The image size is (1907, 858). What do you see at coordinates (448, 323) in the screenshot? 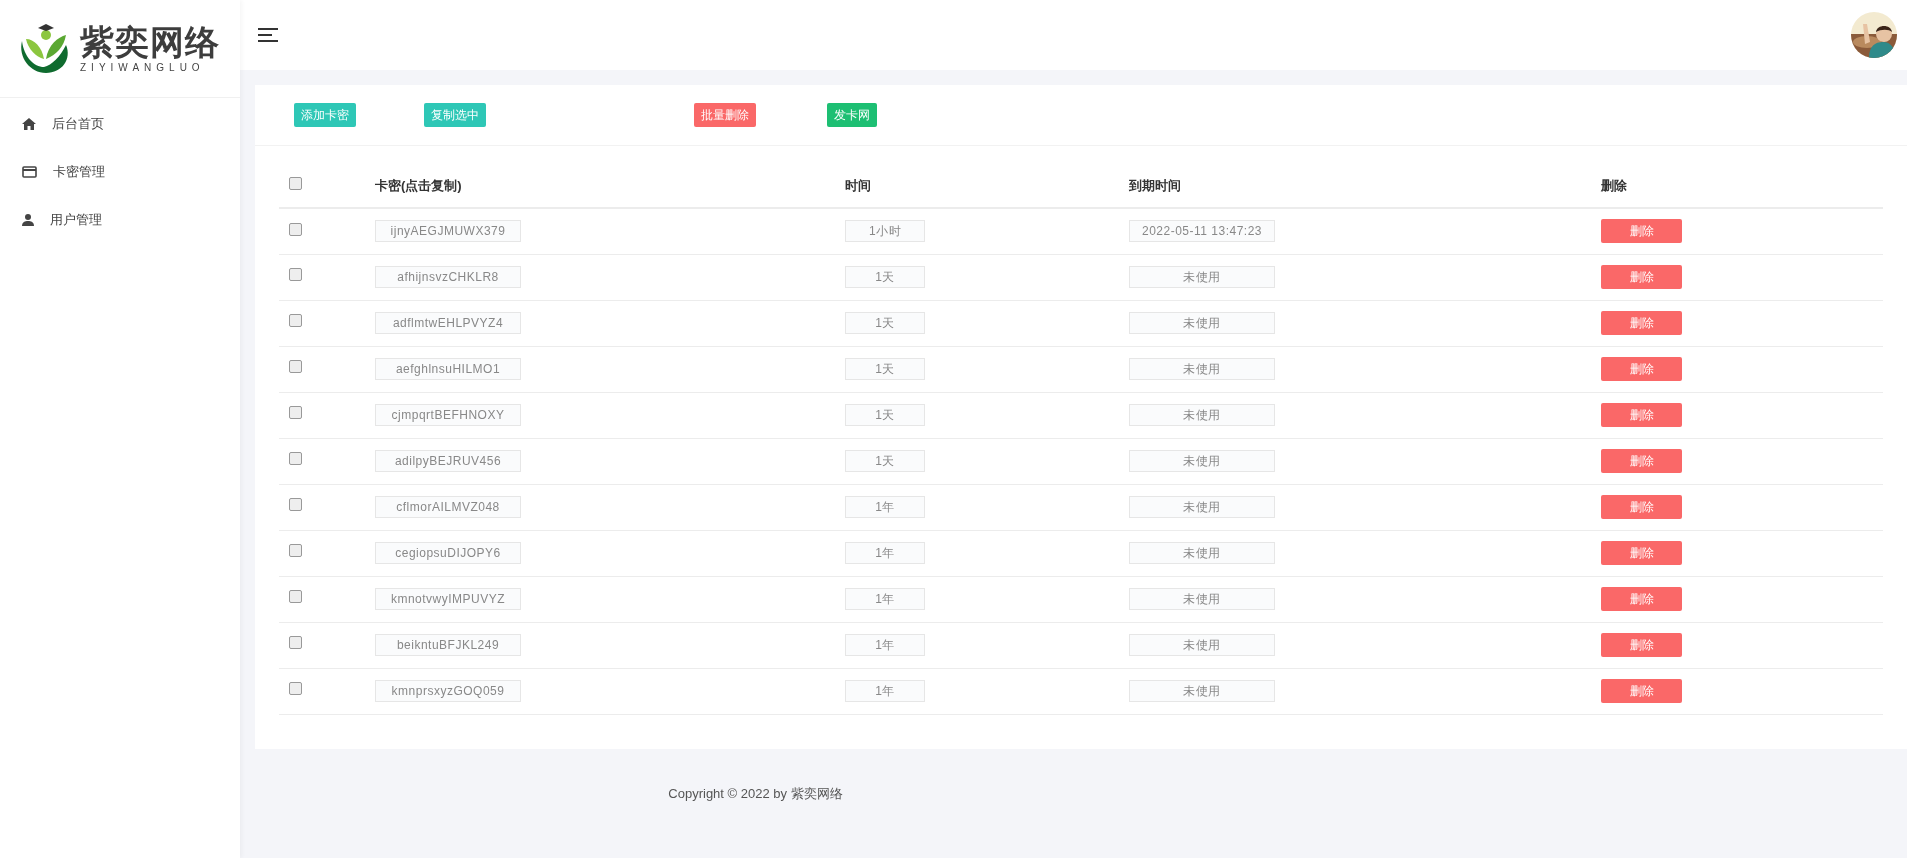
I see `key-field: adflmtwEHLPVYZ4` at bounding box center [448, 323].